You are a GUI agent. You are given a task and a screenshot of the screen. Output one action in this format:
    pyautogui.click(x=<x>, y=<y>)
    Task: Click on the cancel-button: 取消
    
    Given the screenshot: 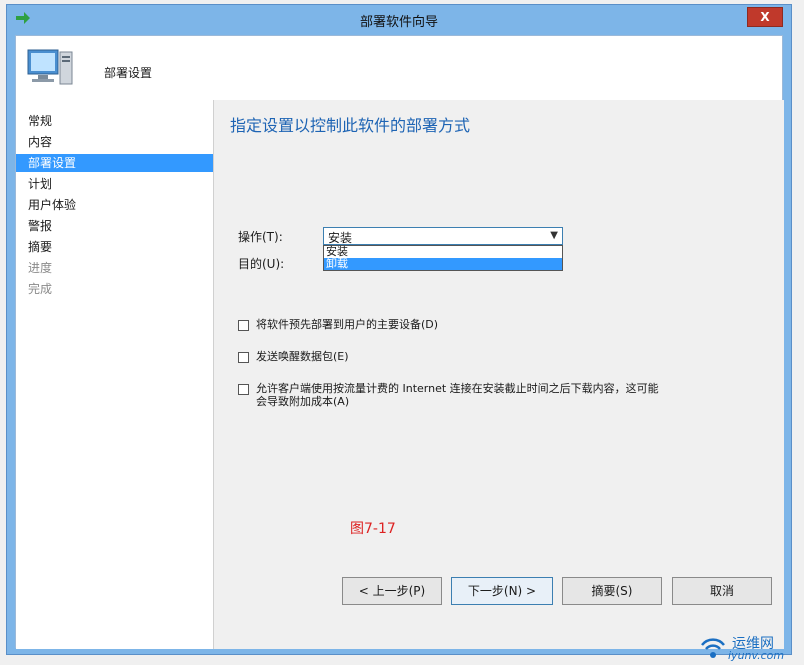 What is the action you would take?
    pyautogui.click(x=722, y=591)
    